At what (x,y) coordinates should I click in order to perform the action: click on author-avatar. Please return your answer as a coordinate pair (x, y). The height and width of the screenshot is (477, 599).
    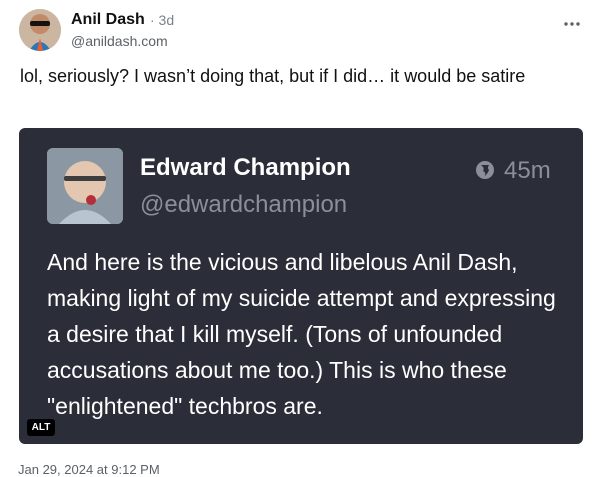
    Looking at the image, I should click on (40, 30).